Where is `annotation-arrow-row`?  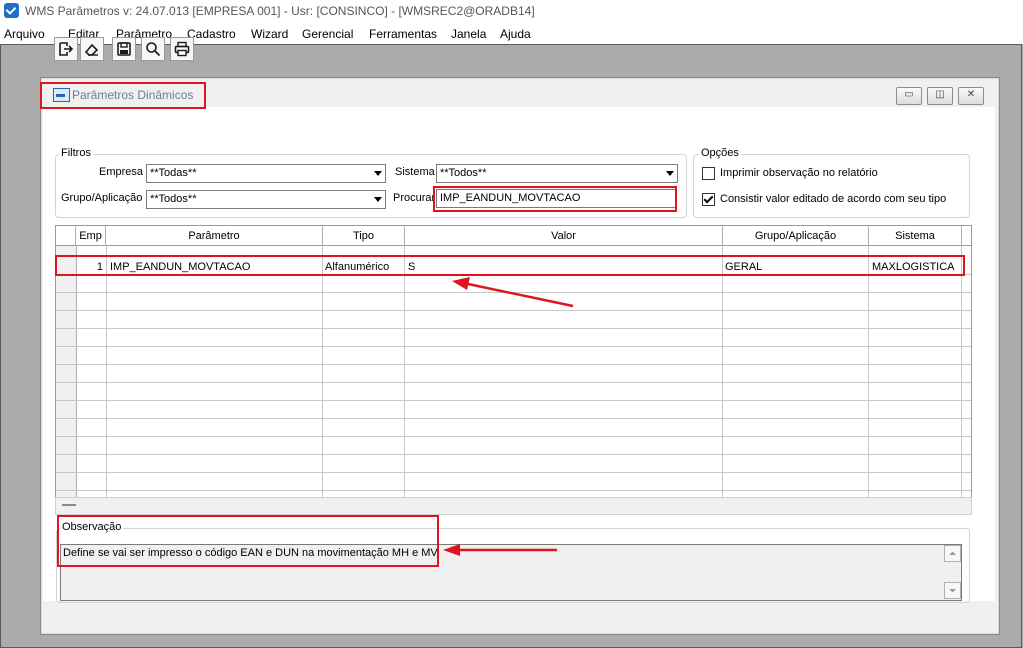 annotation-arrow-row is located at coordinates (513, 292).